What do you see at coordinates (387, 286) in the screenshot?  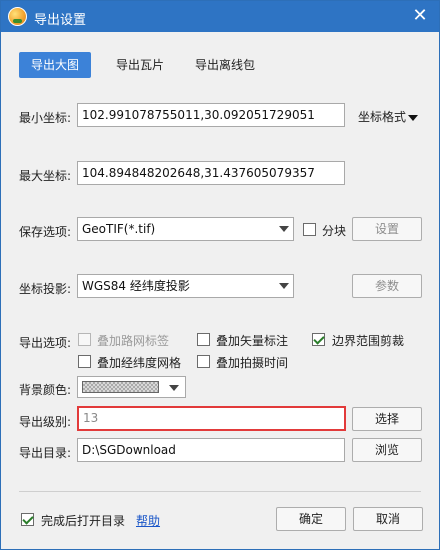 I see `params-button: 参数` at bounding box center [387, 286].